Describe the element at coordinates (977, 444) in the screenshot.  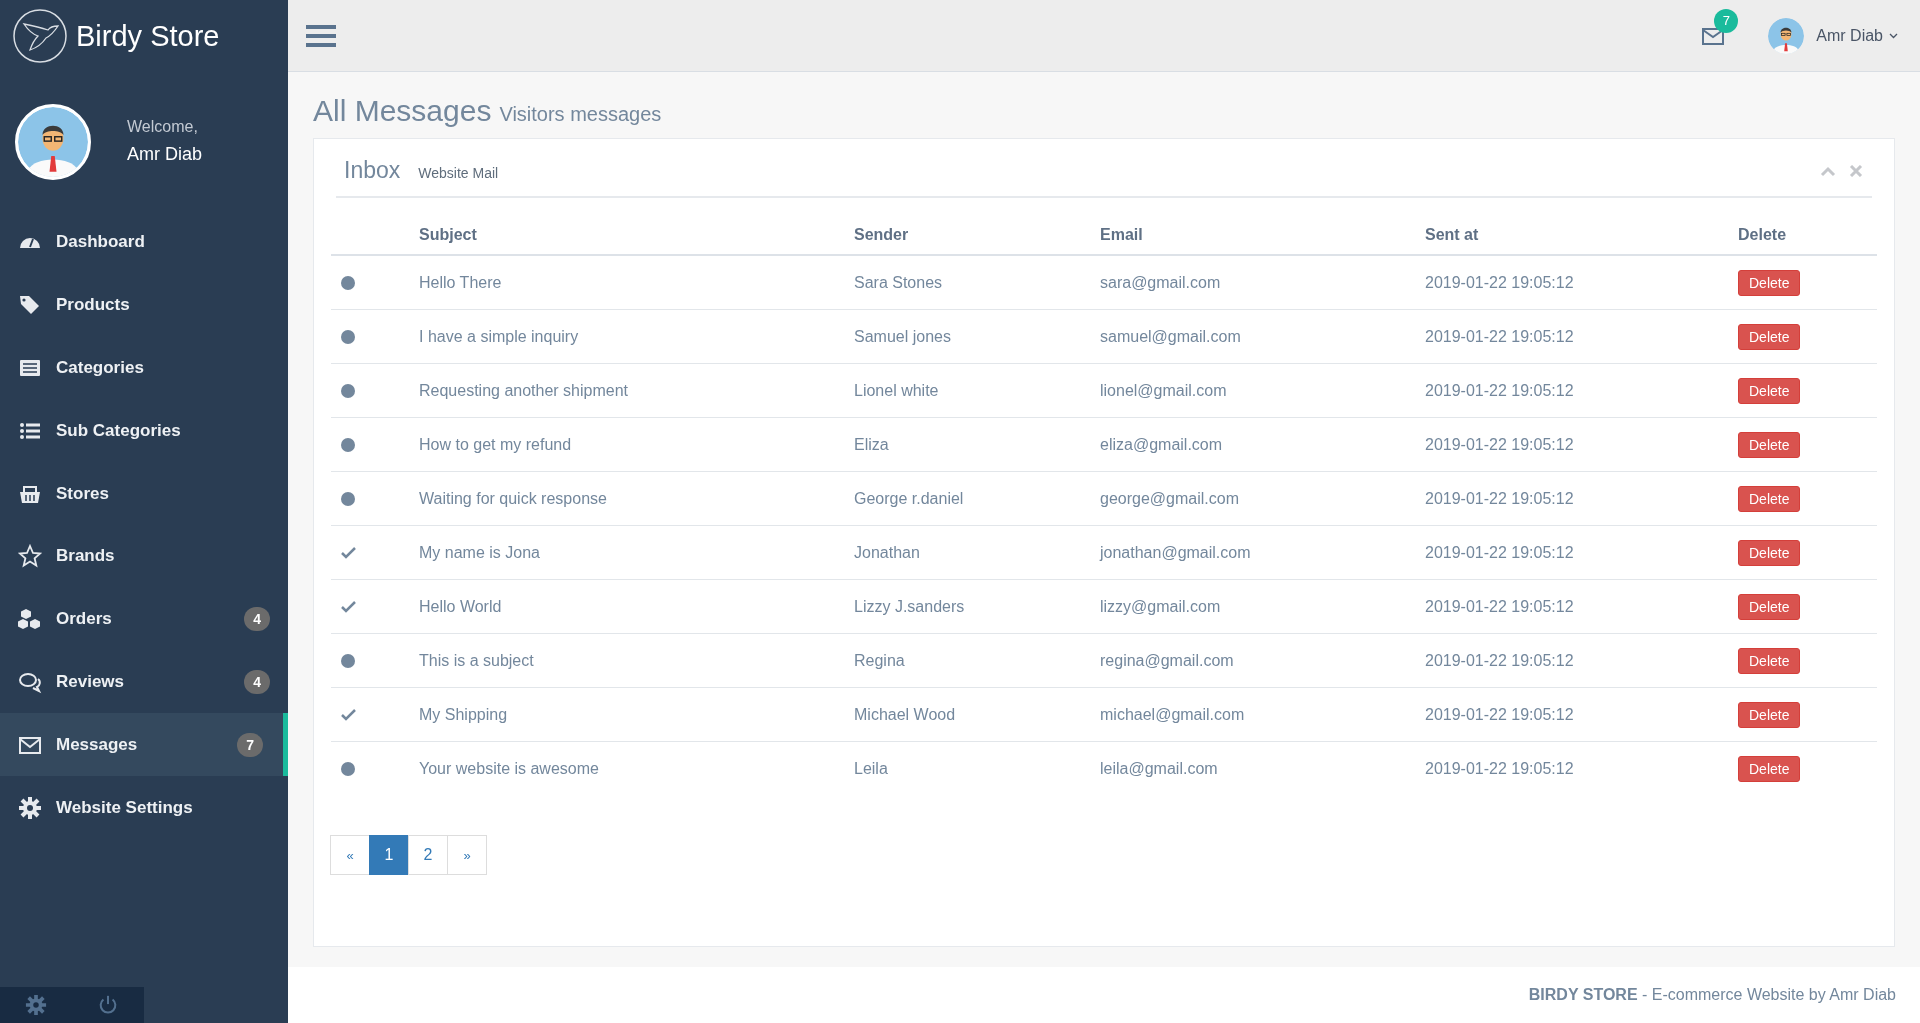
I see `table-cell: Eliza` at that location.